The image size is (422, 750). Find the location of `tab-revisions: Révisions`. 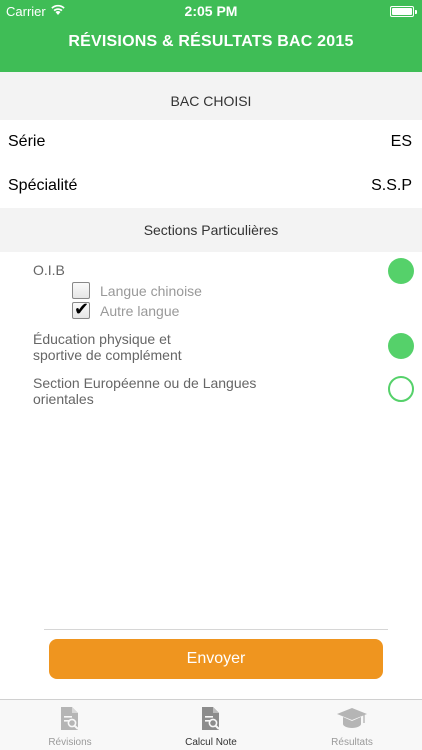

tab-revisions: Révisions is located at coordinates (70, 725).